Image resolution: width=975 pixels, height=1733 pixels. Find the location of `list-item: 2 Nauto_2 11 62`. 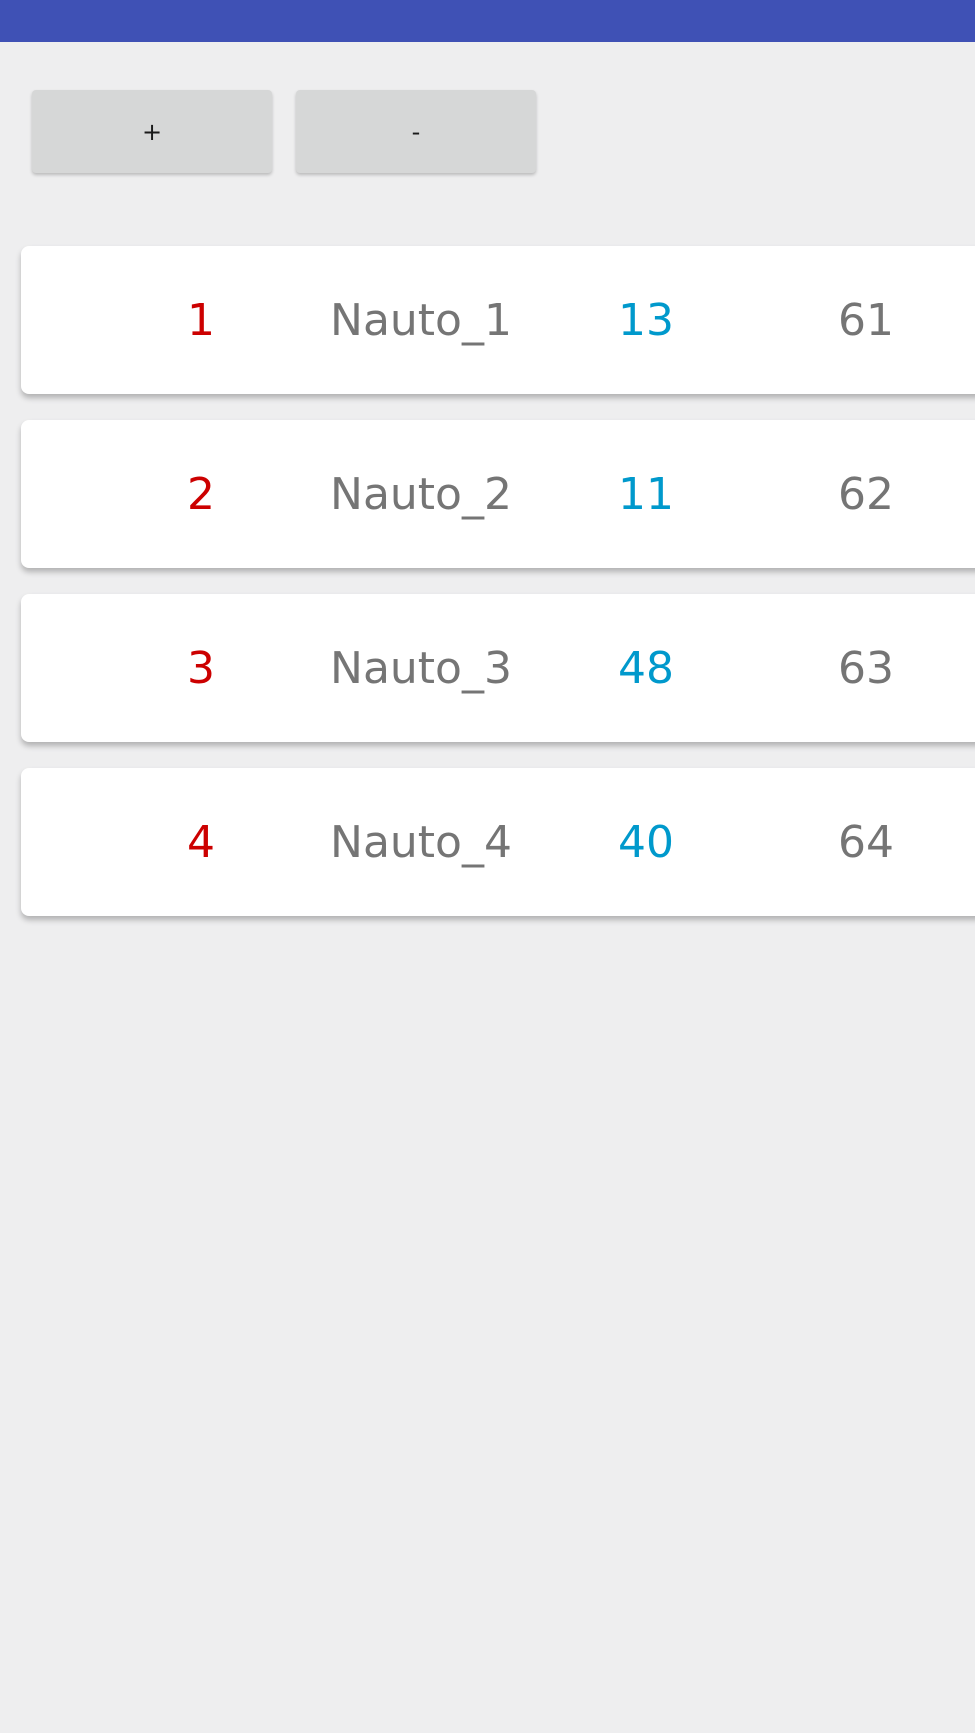

list-item: 2 Nauto_2 11 62 is located at coordinates (498, 494).